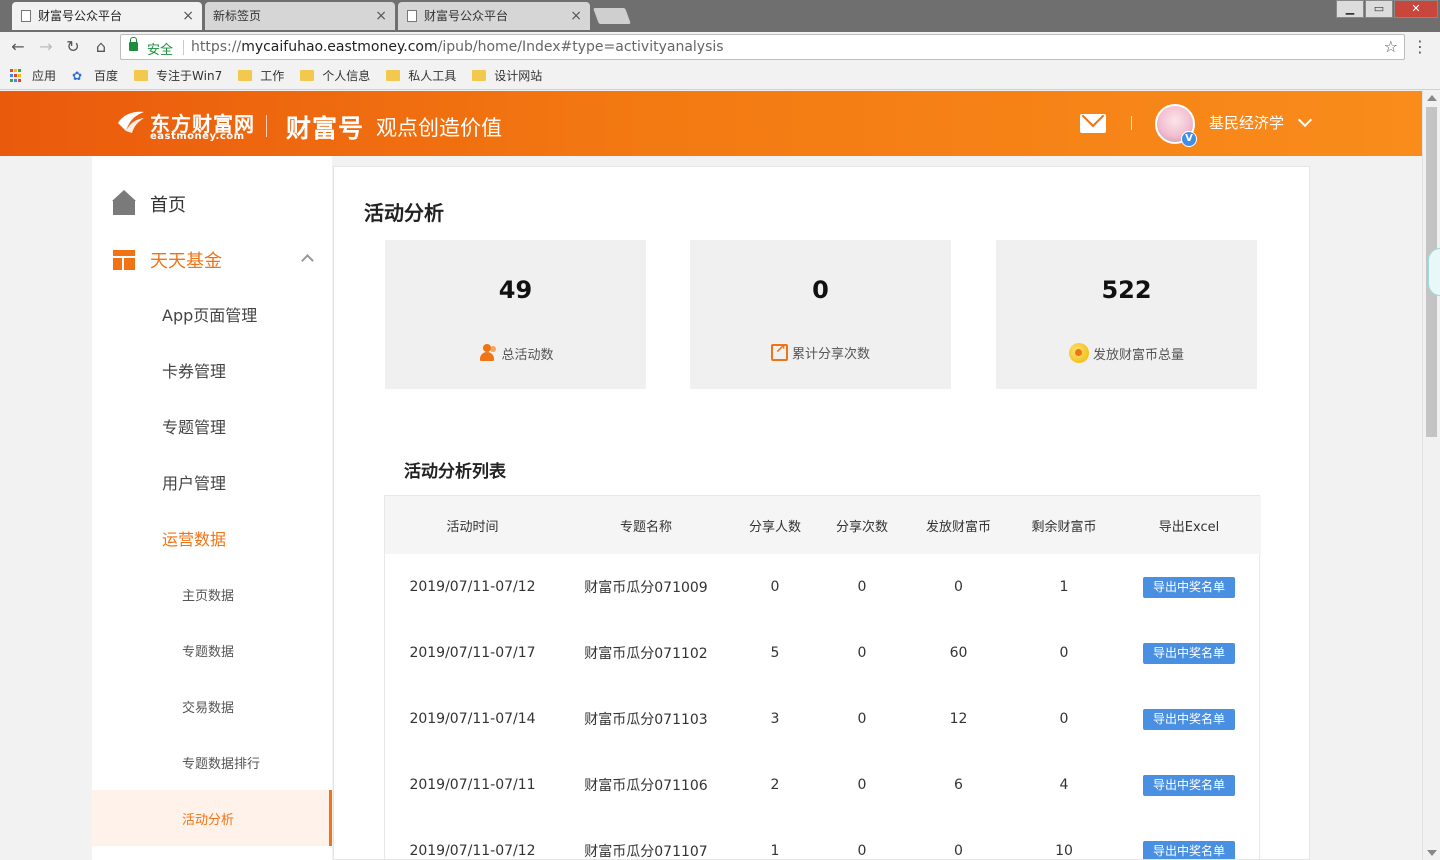 The height and width of the screenshot is (860, 1440). I want to click on verified-badge: V, so click(1189, 139).